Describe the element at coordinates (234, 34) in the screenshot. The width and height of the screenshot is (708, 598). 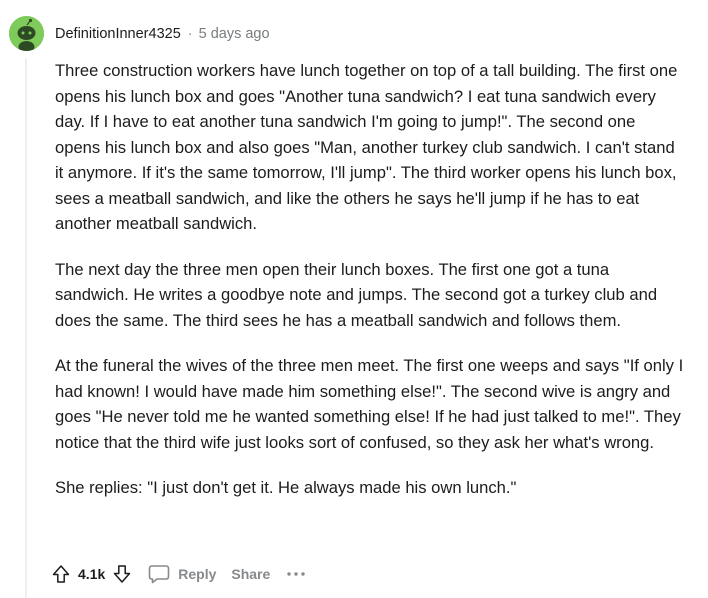
I see `timestamp-link: 5 days ago` at that location.